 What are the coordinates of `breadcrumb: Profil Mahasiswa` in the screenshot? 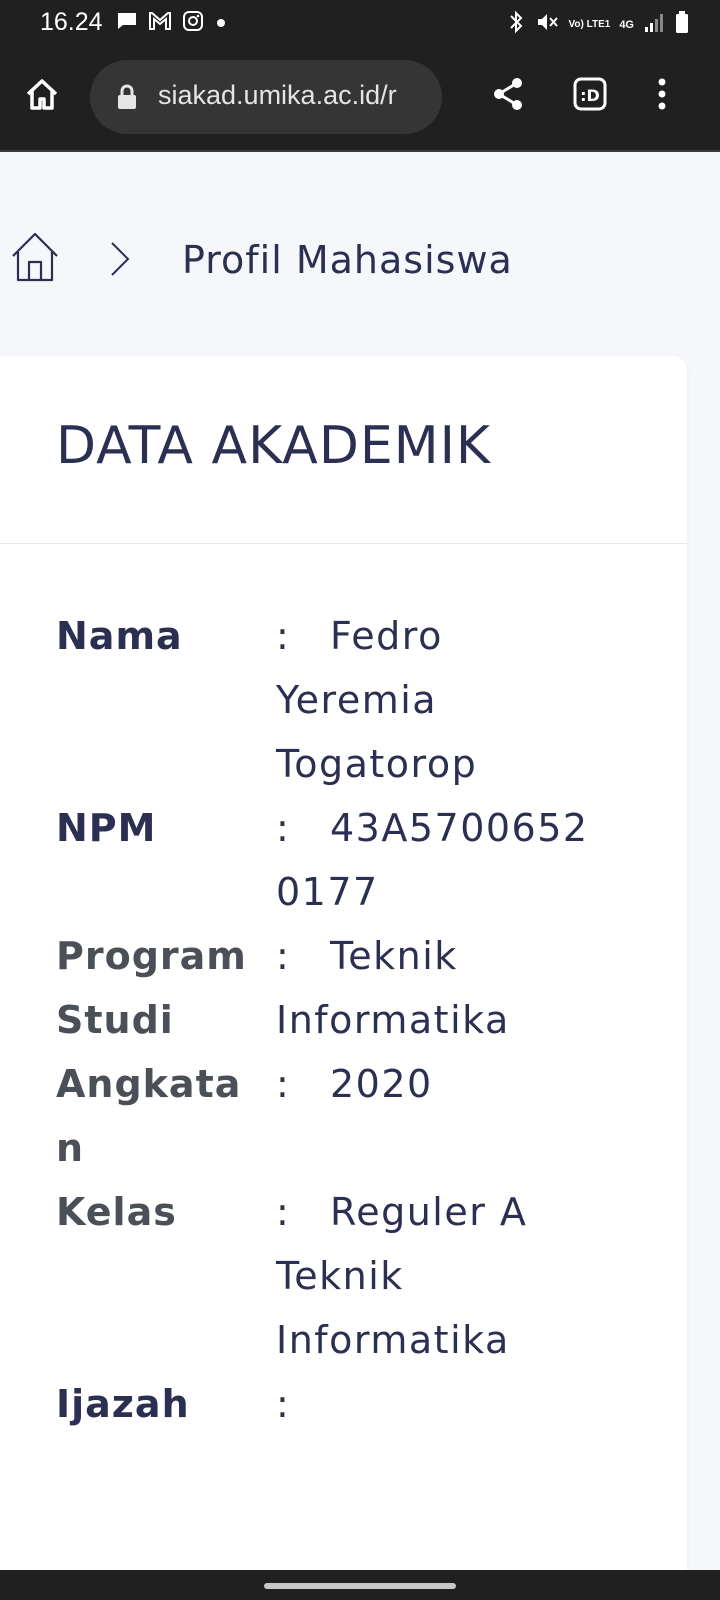 It's located at (360, 261).